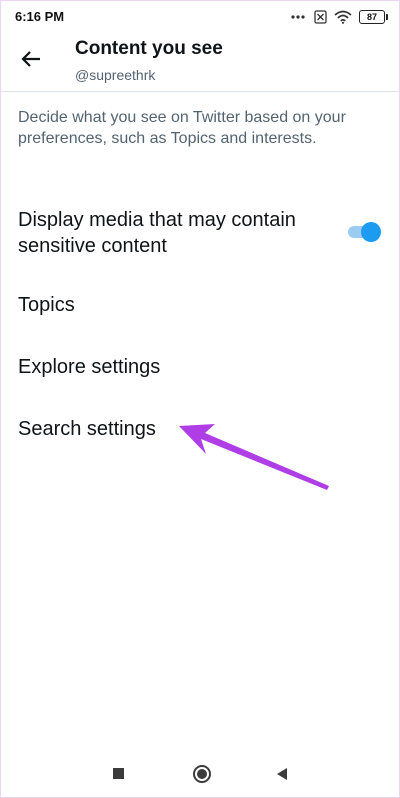  What do you see at coordinates (200, 62) in the screenshot?
I see `header: Content you see @supreethrk` at bounding box center [200, 62].